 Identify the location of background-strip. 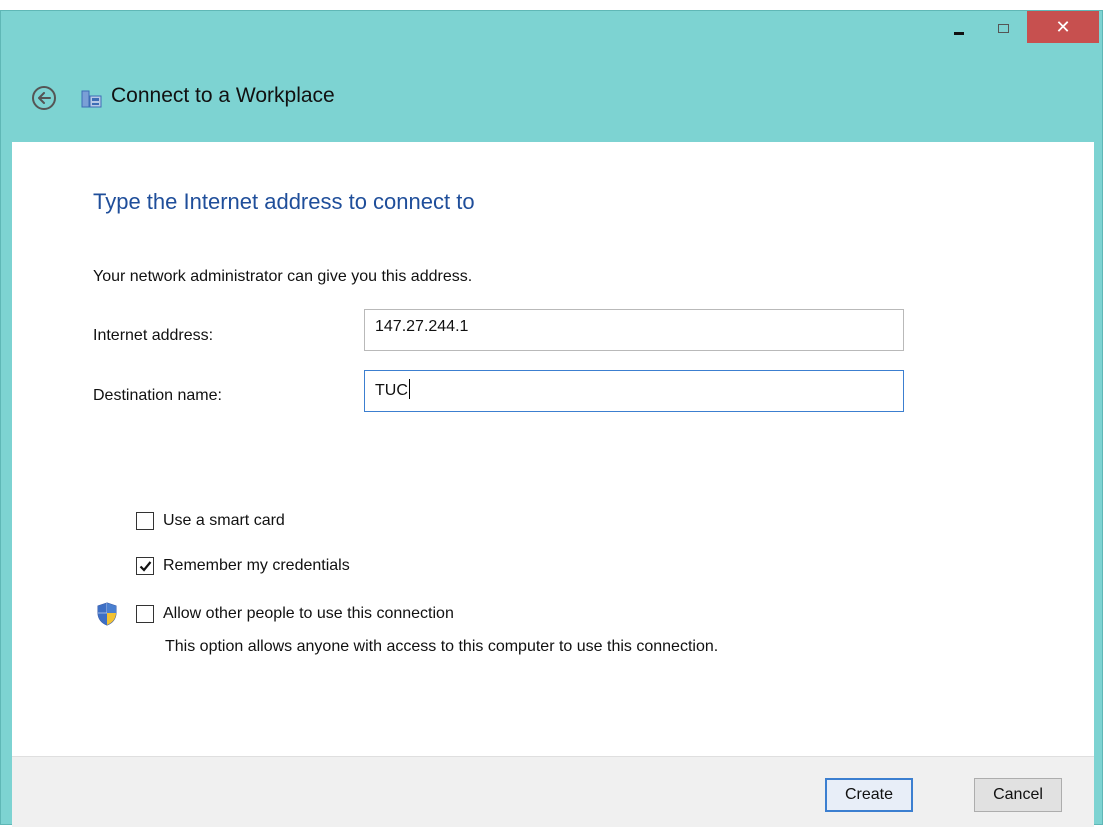
(552, 5).